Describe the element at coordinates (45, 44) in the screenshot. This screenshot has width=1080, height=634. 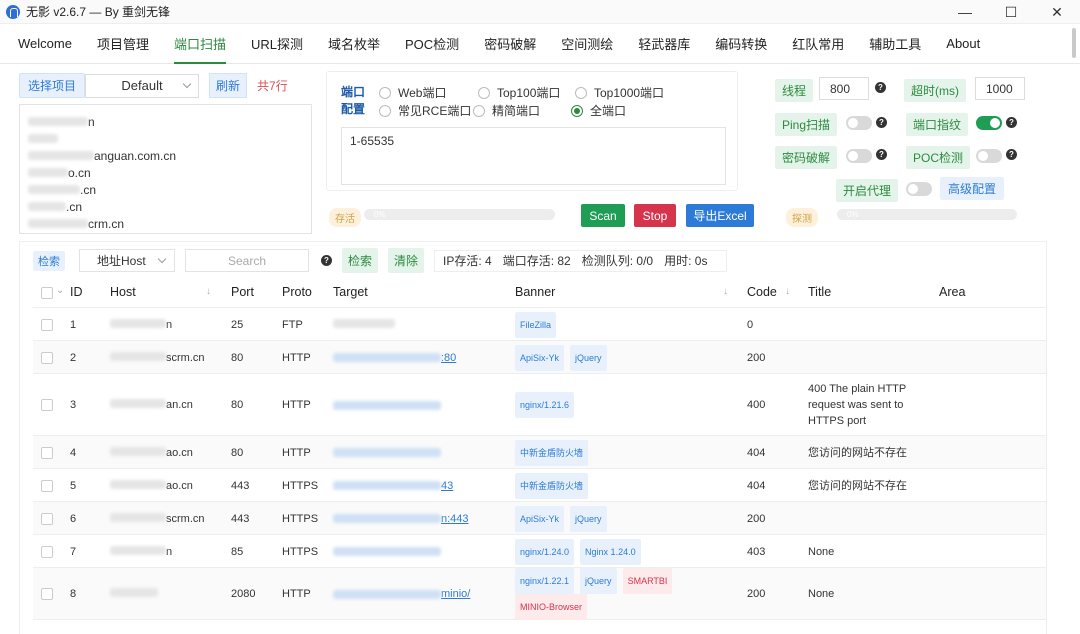
I see `menu-item-0: Welcome` at that location.